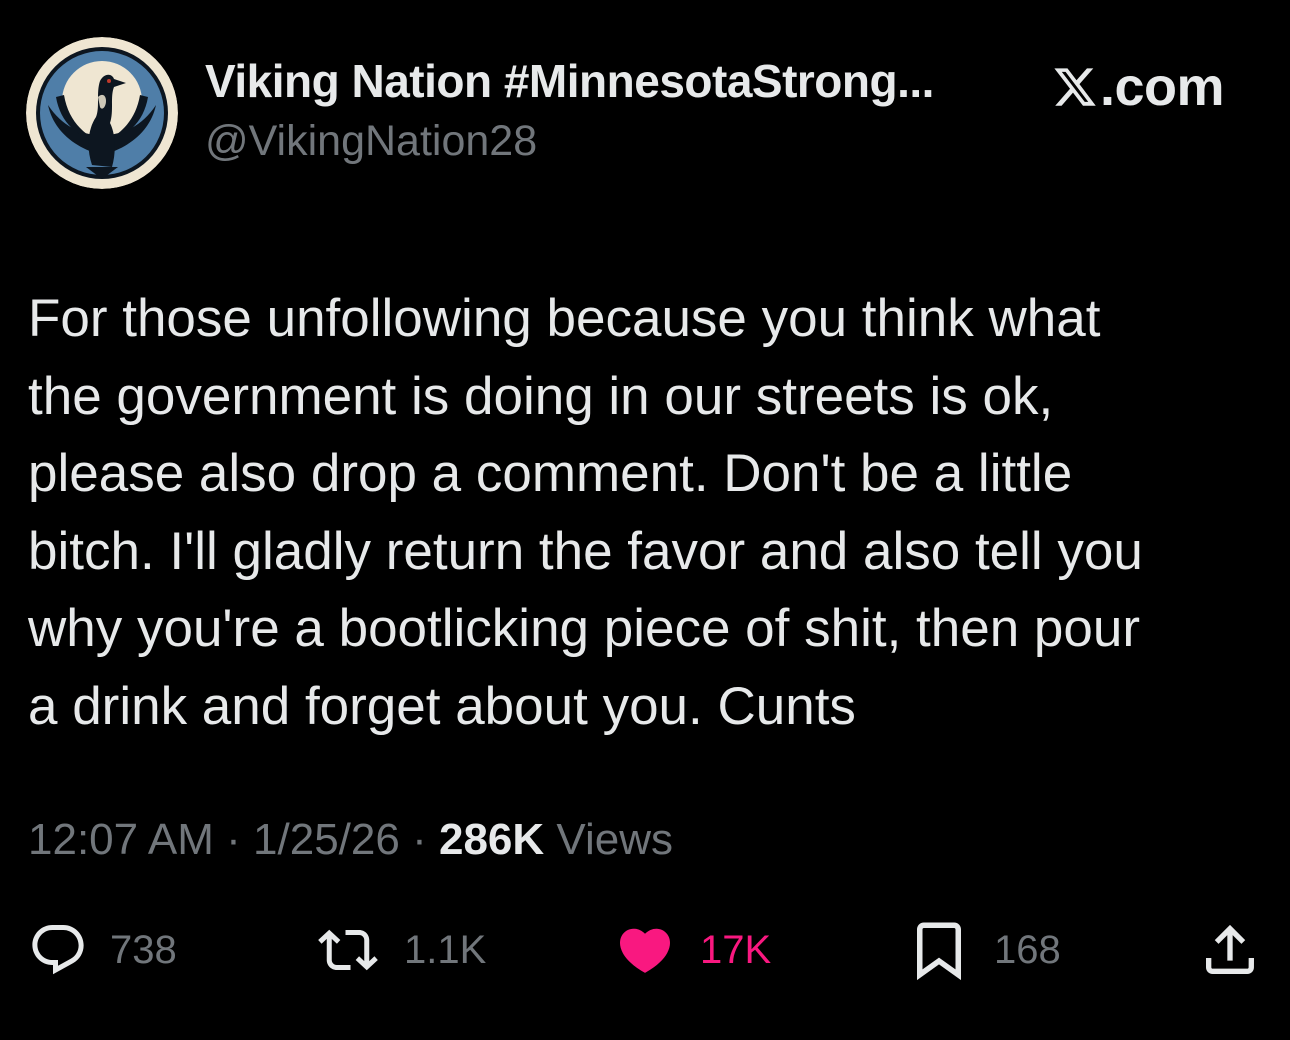  What do you see at coordinates (1075, 87) in the screenshot?
I see `x-logo-icon` at bounding box center [1075, 87].